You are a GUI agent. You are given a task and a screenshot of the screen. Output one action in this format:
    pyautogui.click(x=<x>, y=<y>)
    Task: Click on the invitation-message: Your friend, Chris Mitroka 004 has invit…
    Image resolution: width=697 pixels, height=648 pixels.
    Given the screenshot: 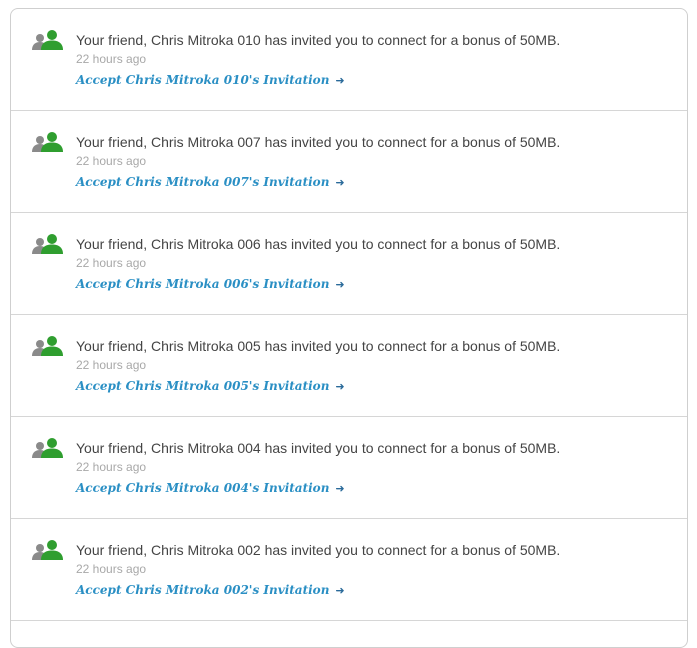 What is the action you would take?
    pyautogui.click(x=318, y=448)
    